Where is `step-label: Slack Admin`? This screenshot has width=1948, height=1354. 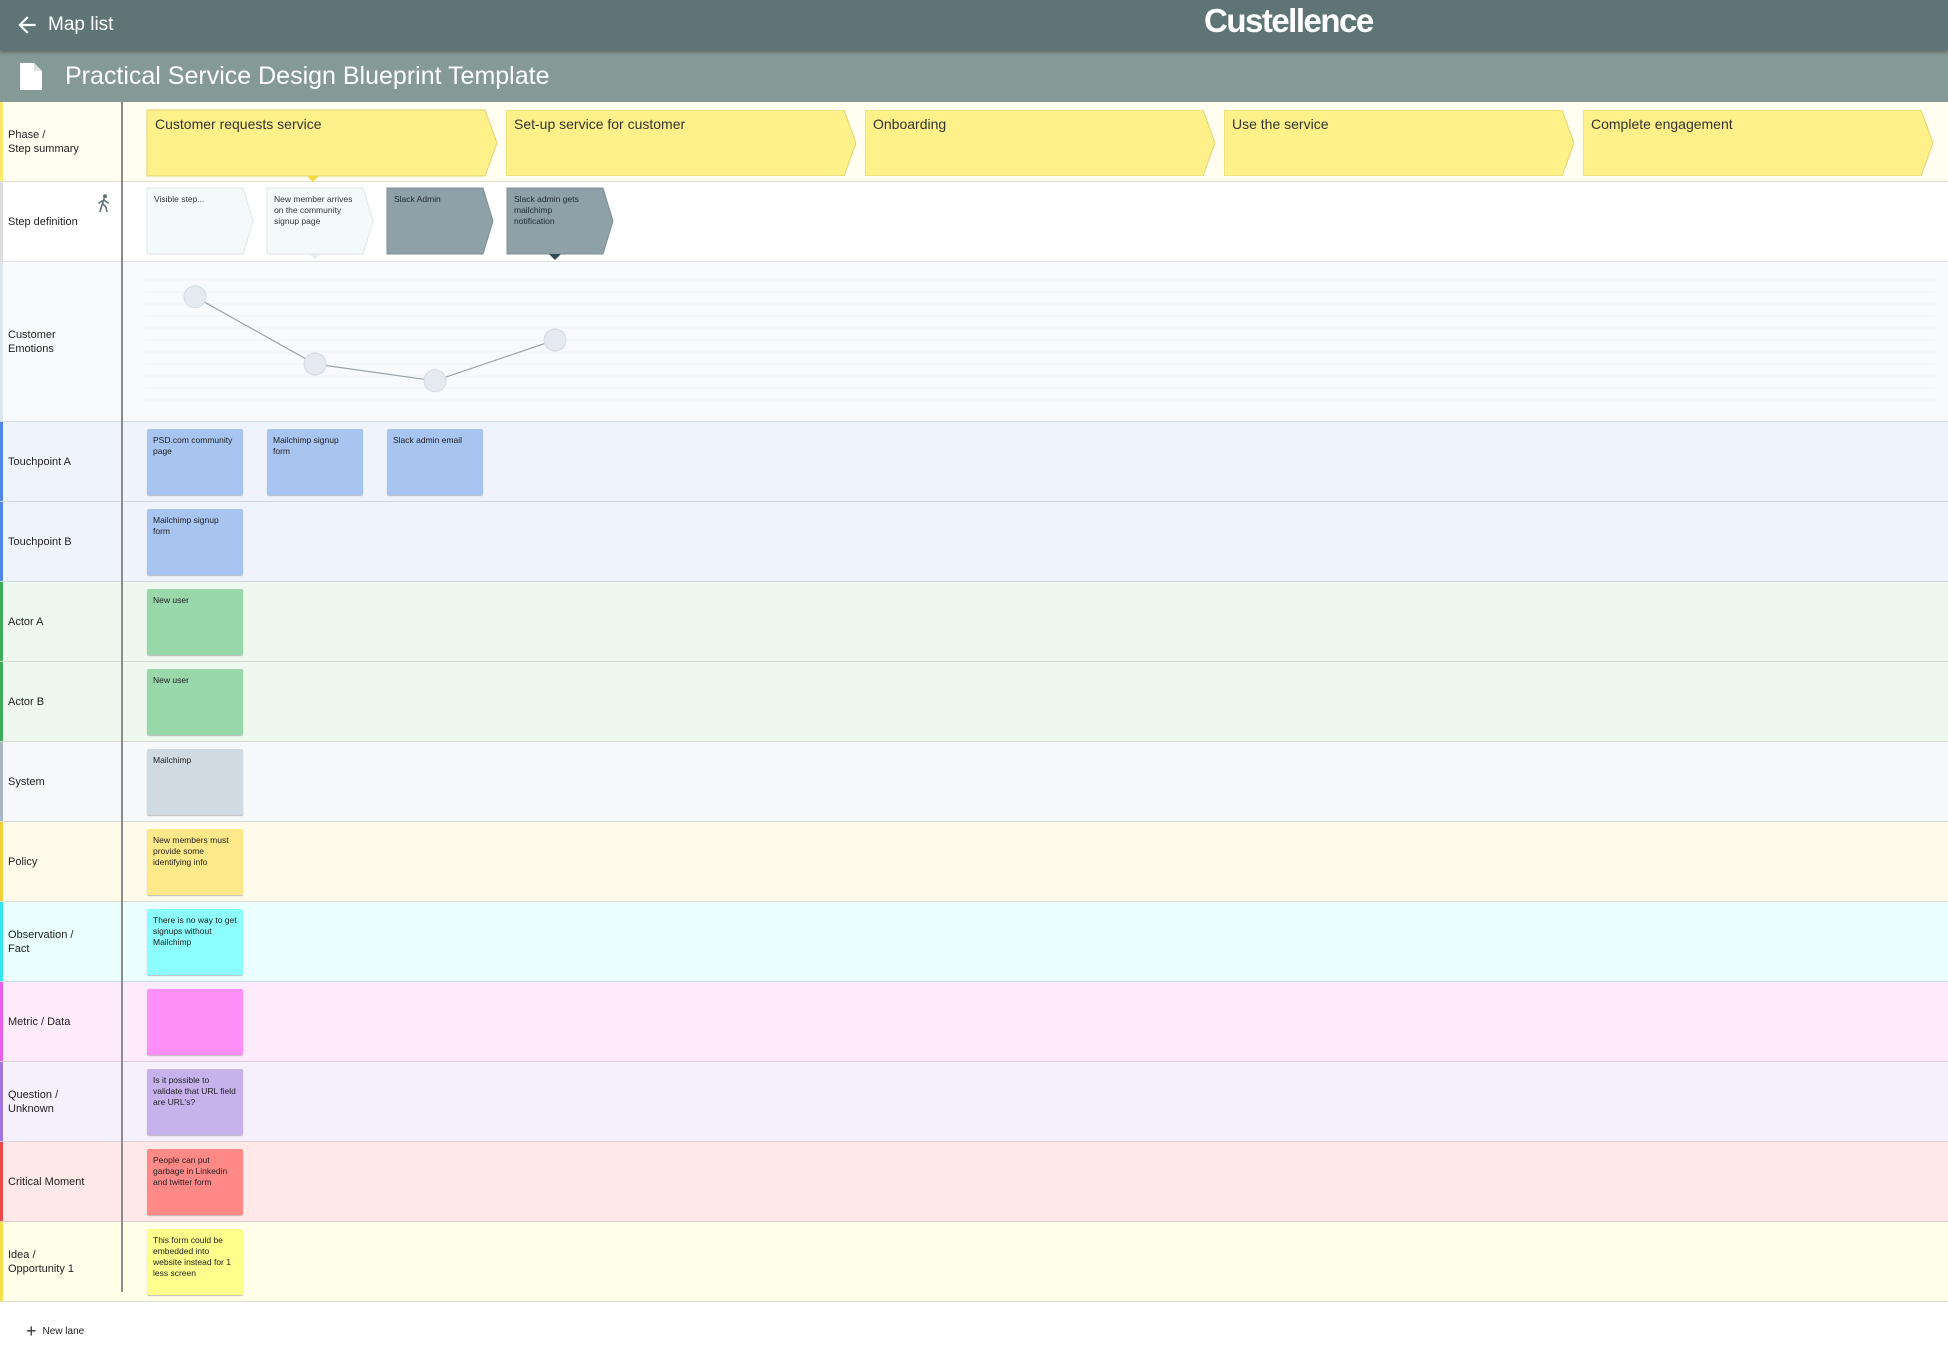
step-label: Slack Admin is located at coordinates (417, 199).